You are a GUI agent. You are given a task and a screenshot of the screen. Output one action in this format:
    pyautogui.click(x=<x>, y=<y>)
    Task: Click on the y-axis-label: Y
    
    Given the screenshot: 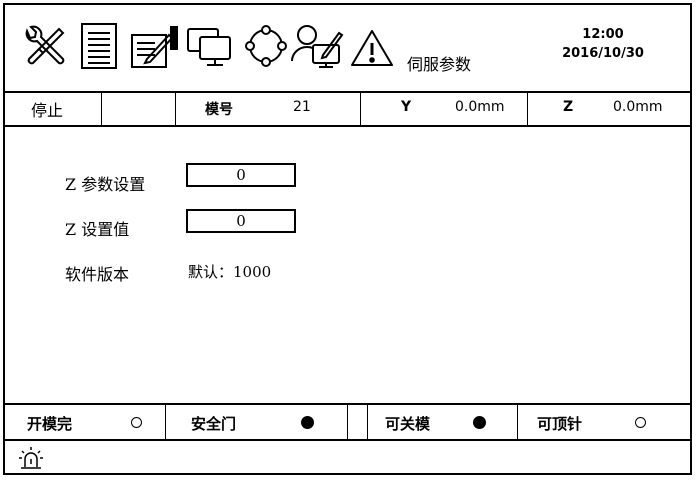 What is the action you would take?
    pyautogui.click(x=406, y=107)
    